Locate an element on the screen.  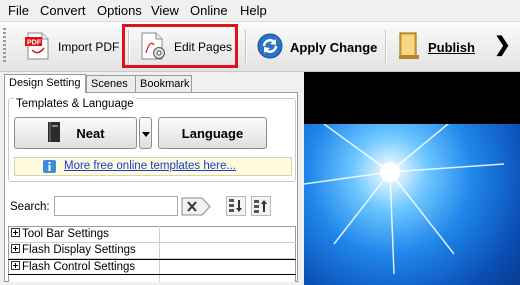
settings-row-label: Flash Control Settings is located at coordinates (79, 267).